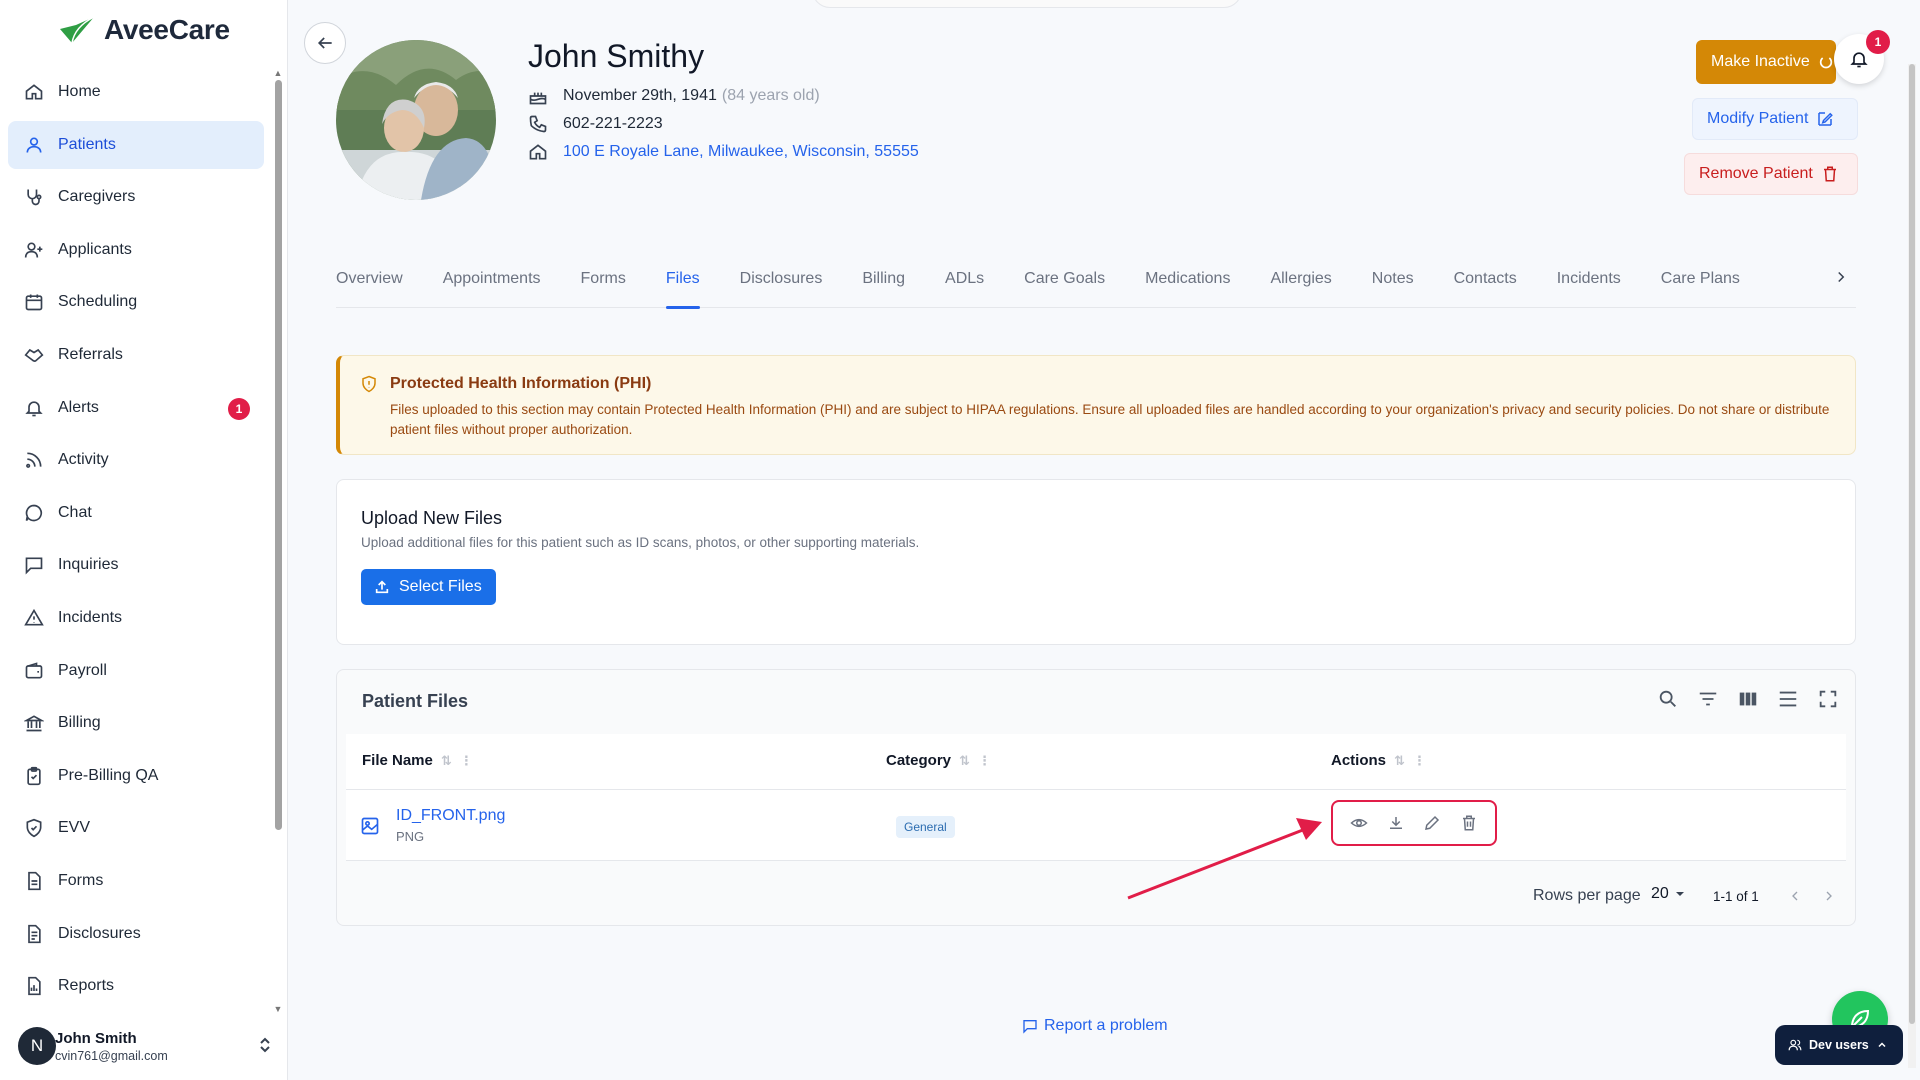  What do you see at coordinates (83, 460) in the screenshot?
I see `sidebar-item-label: Activity` at bounding box center [83, 460].